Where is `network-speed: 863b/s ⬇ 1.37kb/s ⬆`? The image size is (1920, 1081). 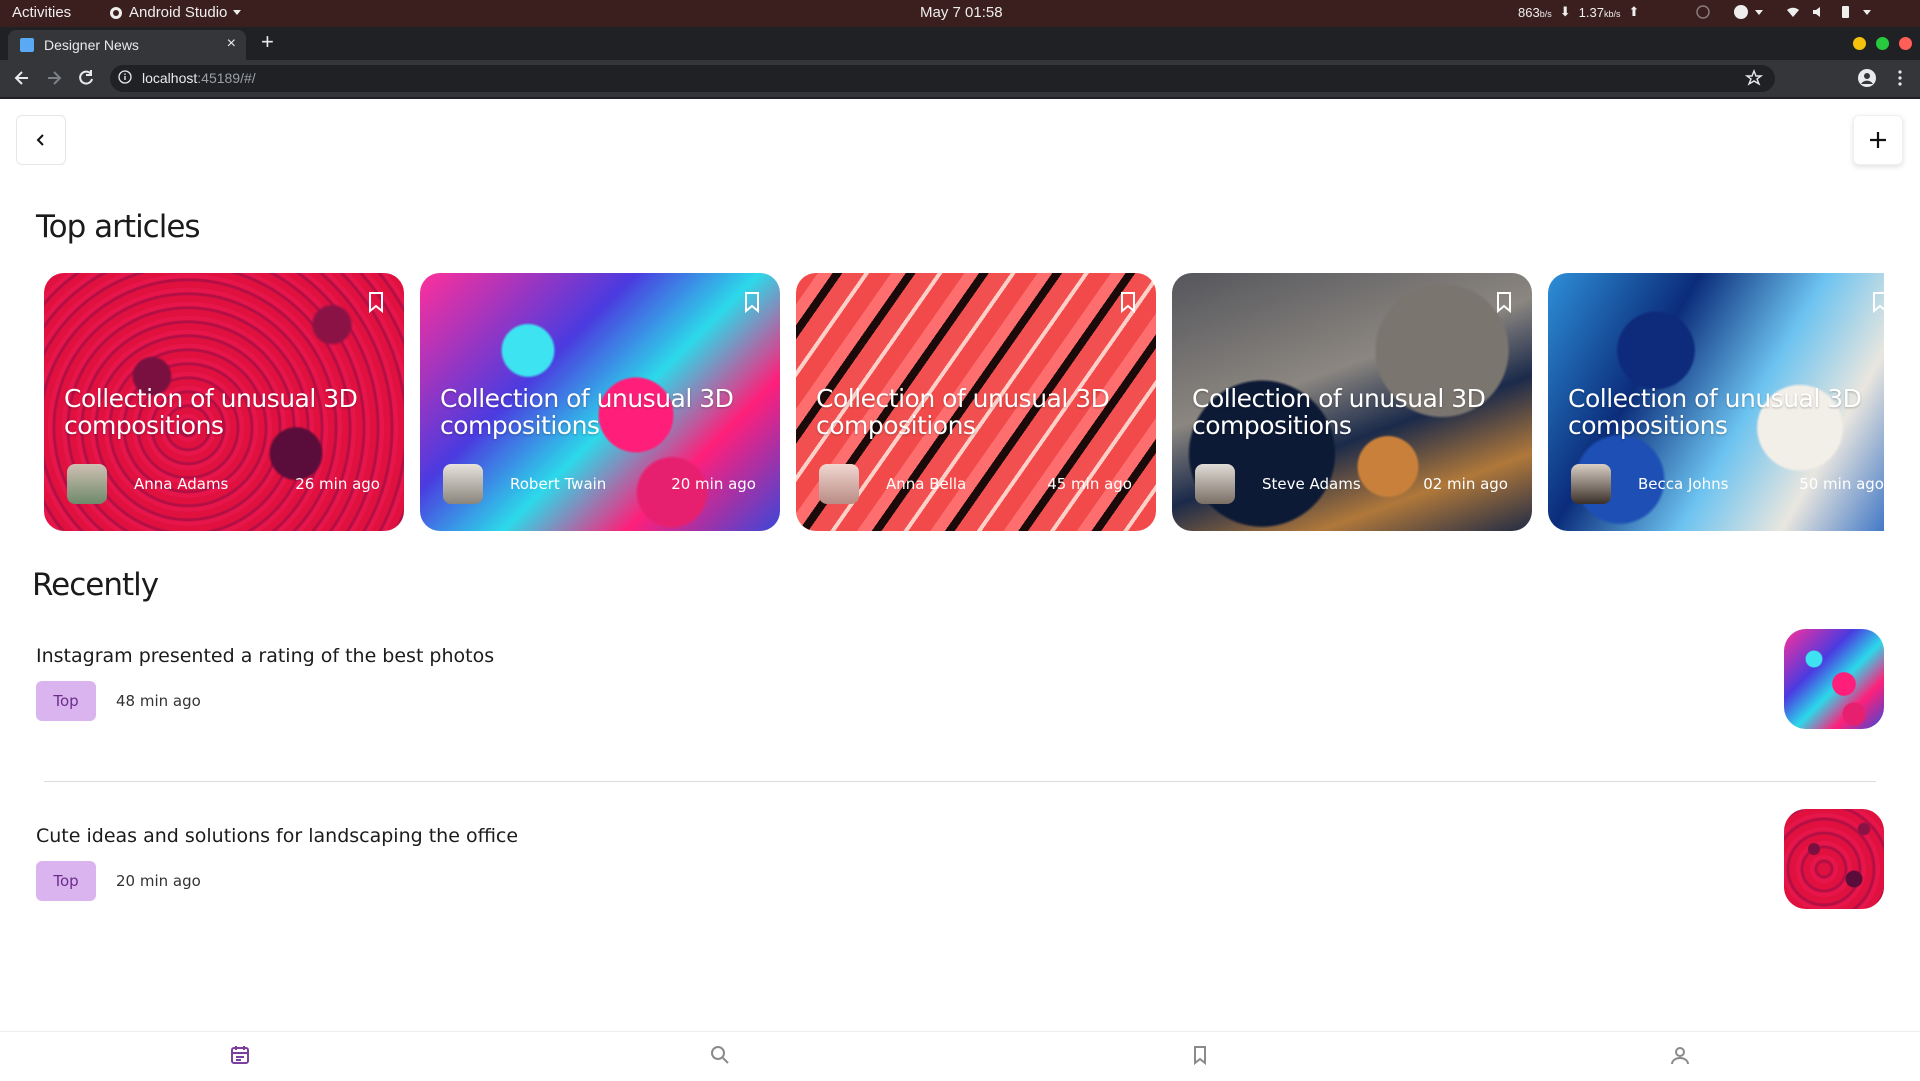
network-speed: 863b/s ⬇ 1.37kb/s ⬆ is located at coordinates (1578, 12).